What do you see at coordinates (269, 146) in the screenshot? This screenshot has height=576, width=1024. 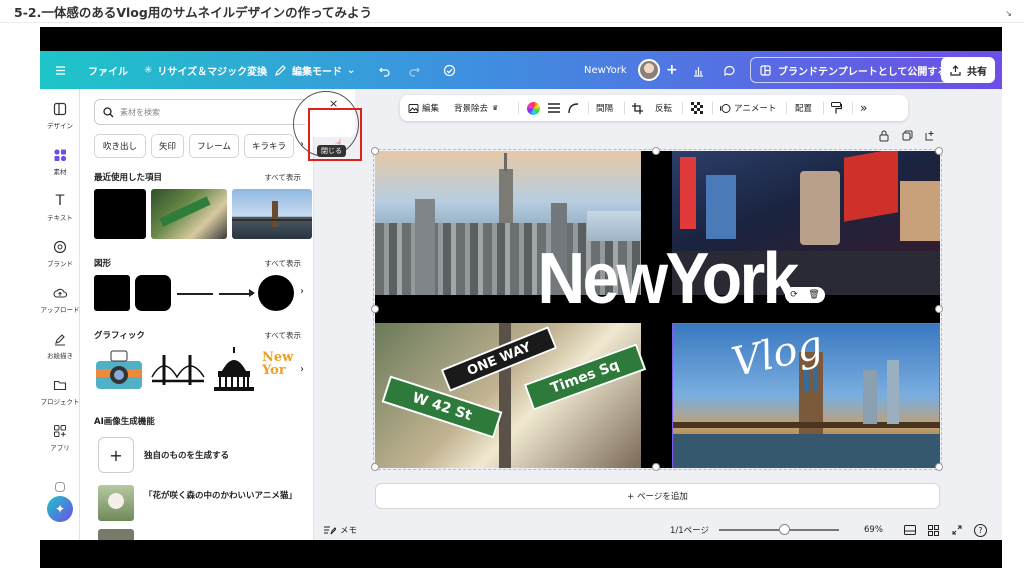 I see `chip-sparkle: キラキラ` at bounding box center [269, 146].